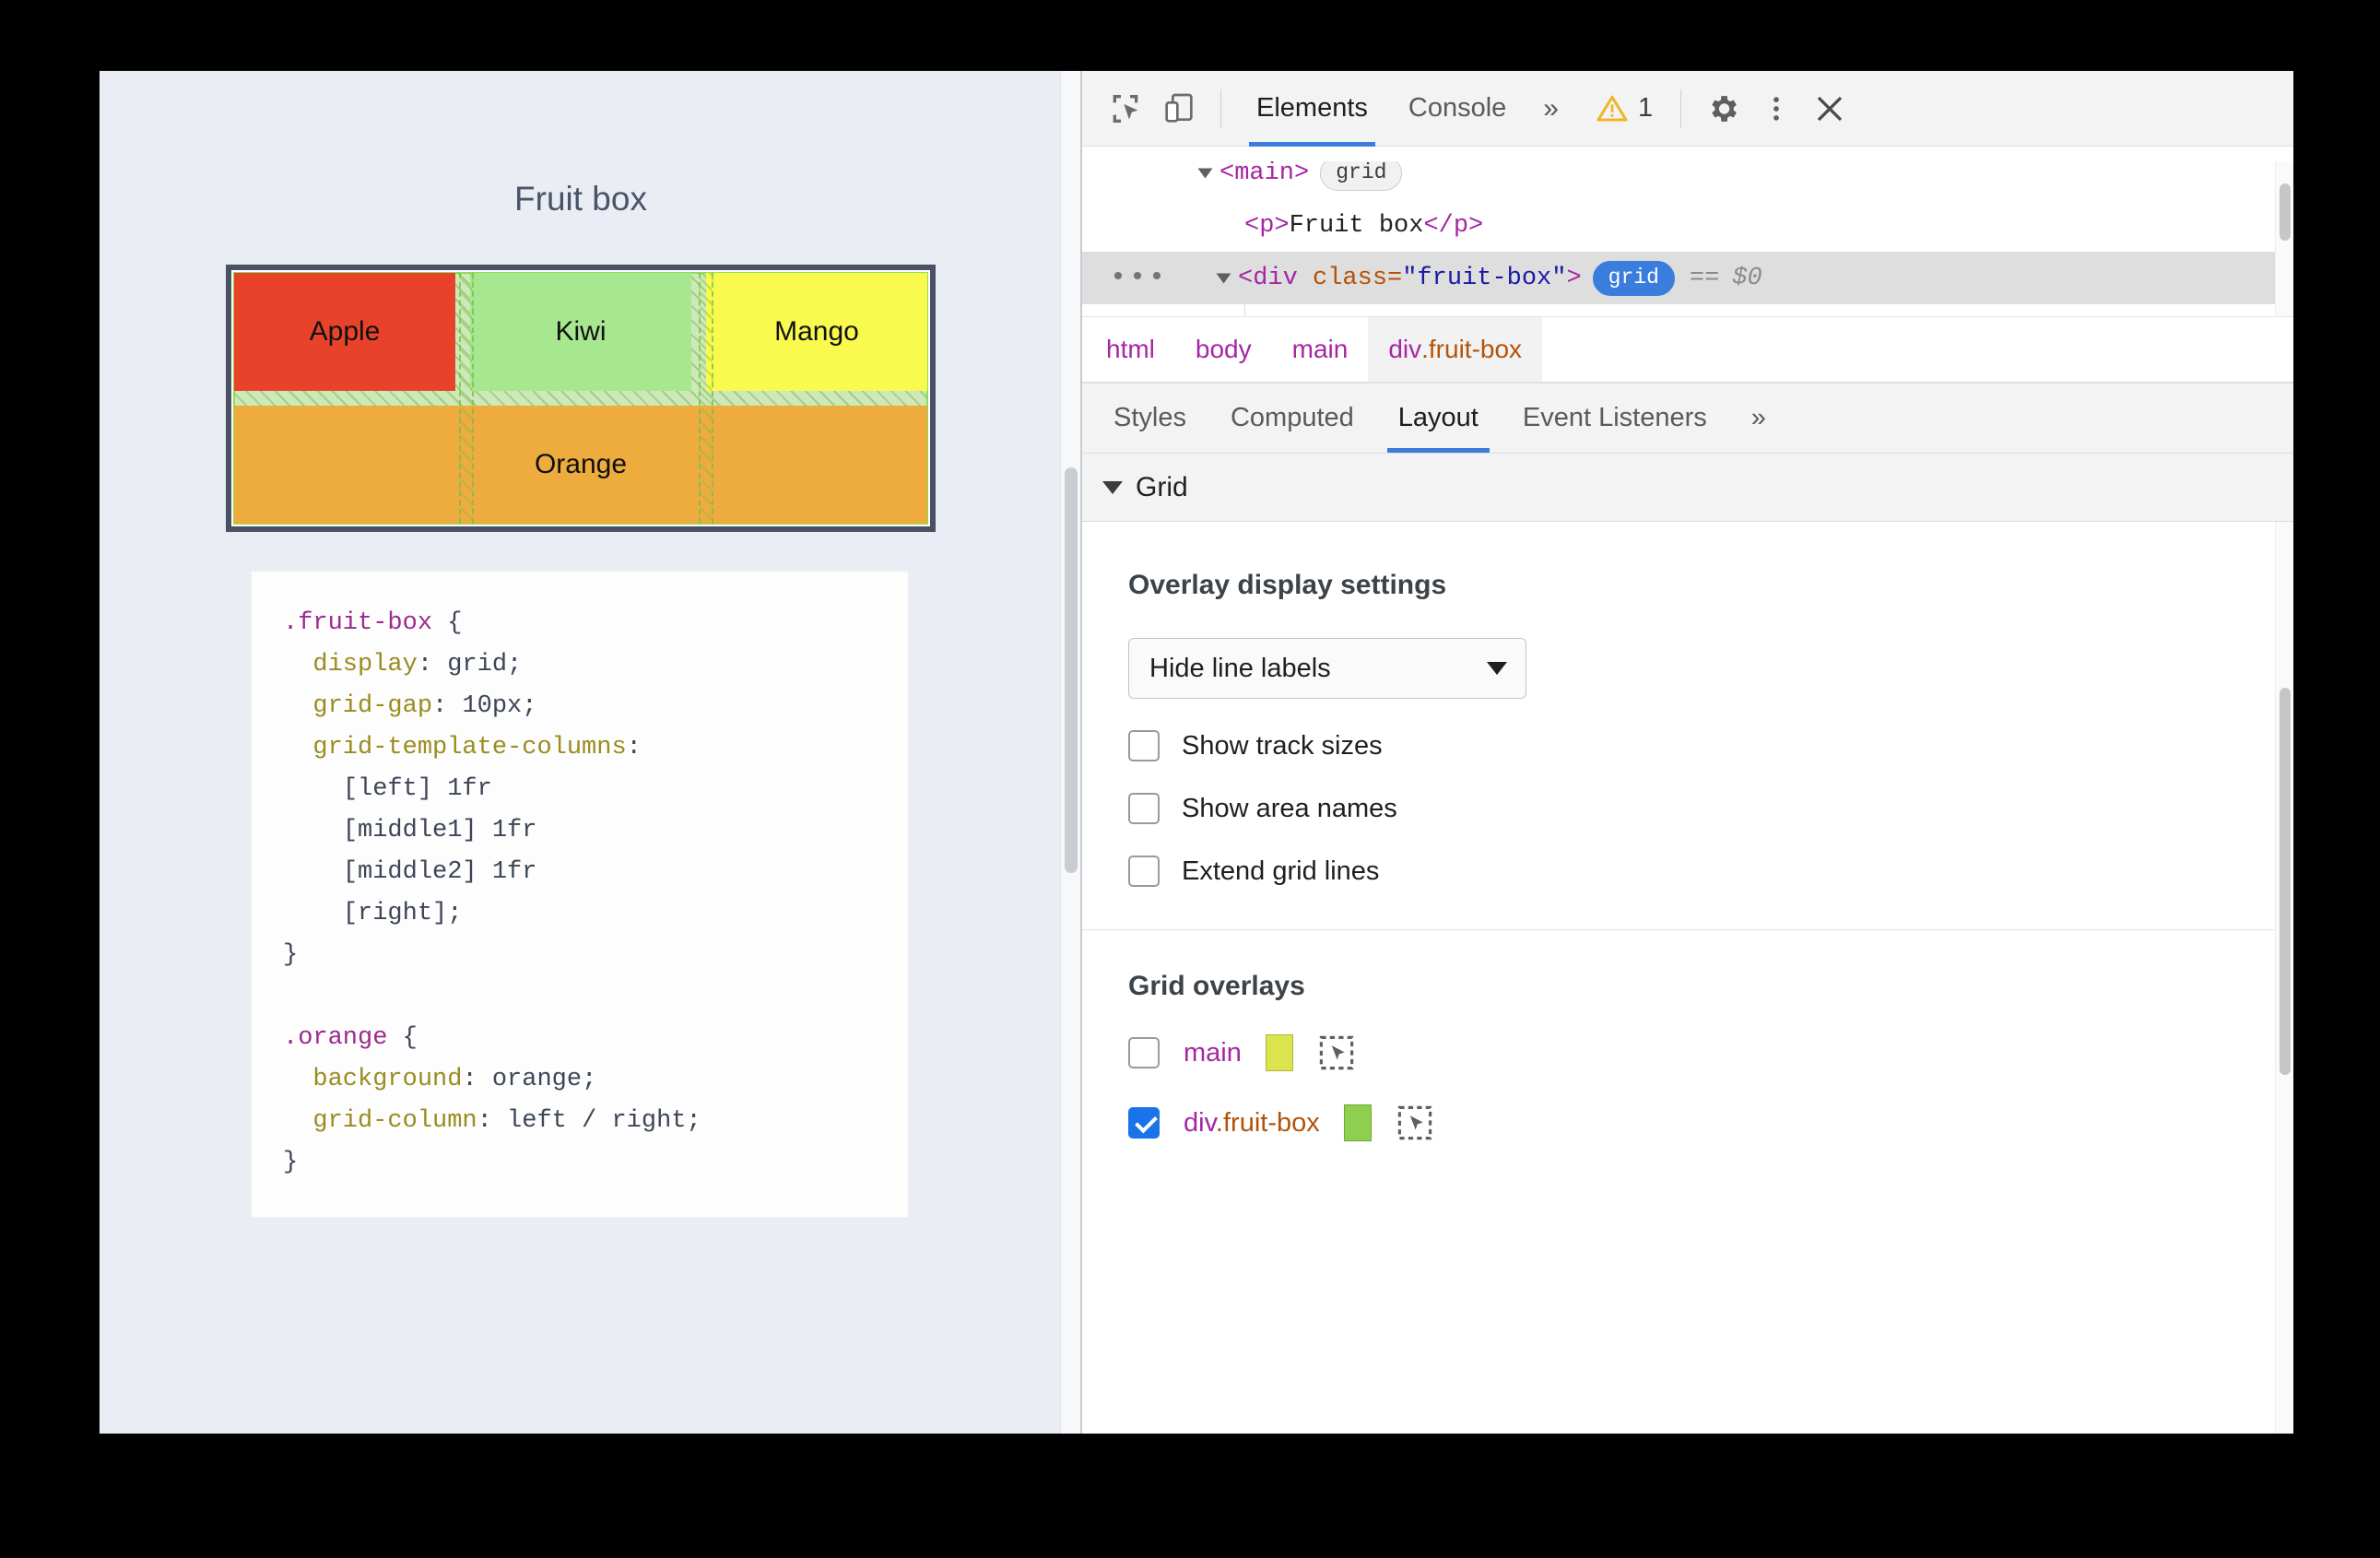 This screenshot has height=1558, width=2380. Describe the element at coordinates (1704, 278) in the screenshot. I see `dom-equals: ==` at that location.